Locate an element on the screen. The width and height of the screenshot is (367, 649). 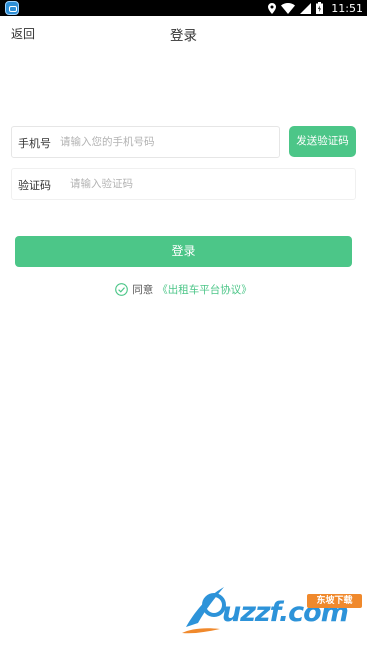
phone-row: 手机号 is located at coordinates (145, 142).